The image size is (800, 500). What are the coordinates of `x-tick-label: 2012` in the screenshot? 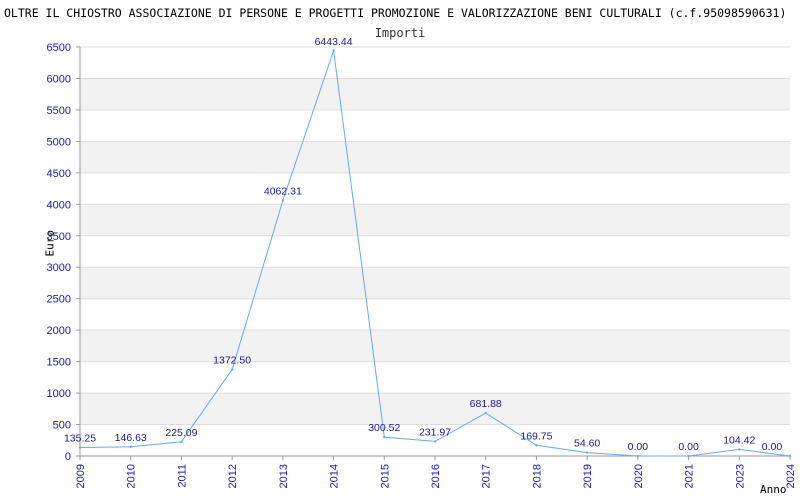 It's located at (233, 476).